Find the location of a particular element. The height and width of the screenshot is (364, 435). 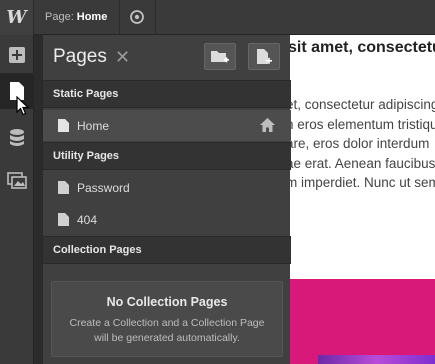

page-label: Page: is located at coordinates (59, 17).